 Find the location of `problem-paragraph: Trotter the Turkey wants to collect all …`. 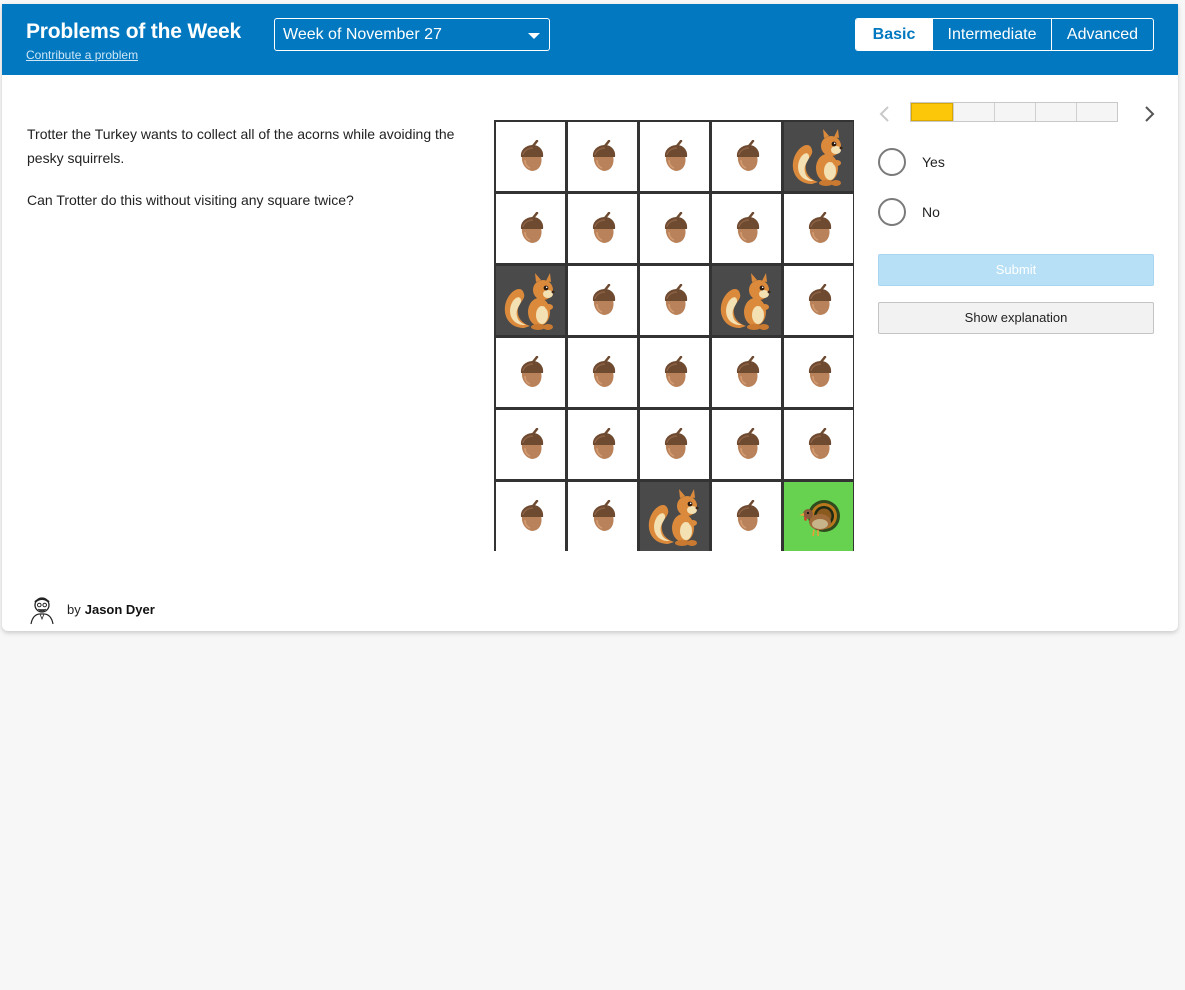

problem-paragraph: Trotter the Turkey wants to collect all … is located at coordinates (241, 146).